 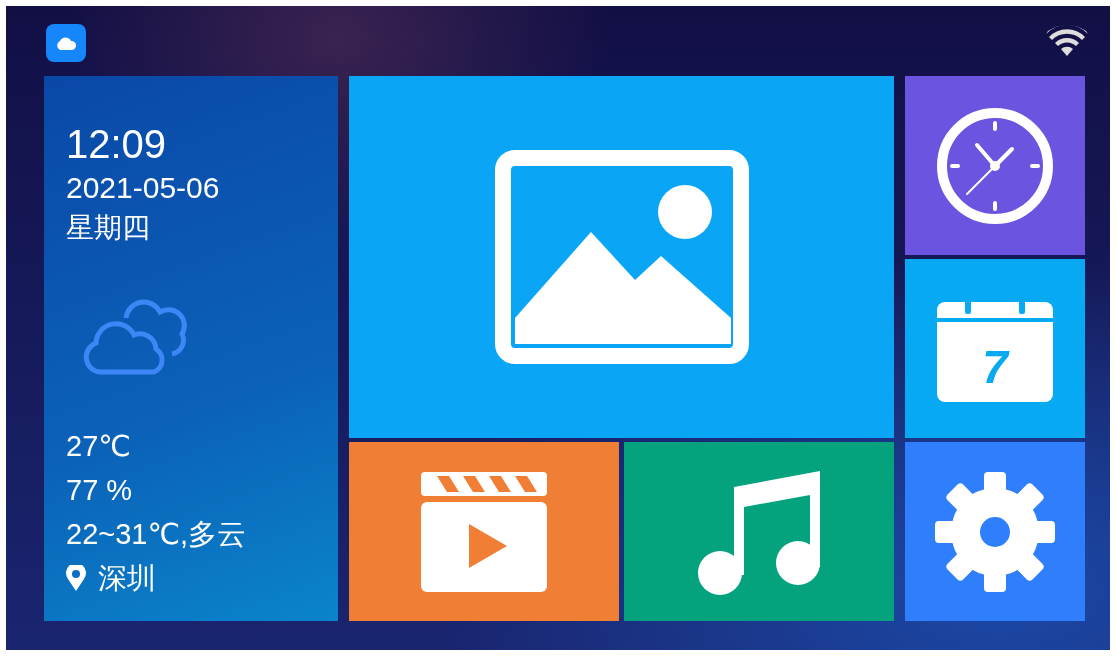 I want to click on video-tile, so click(x=484, y=531).